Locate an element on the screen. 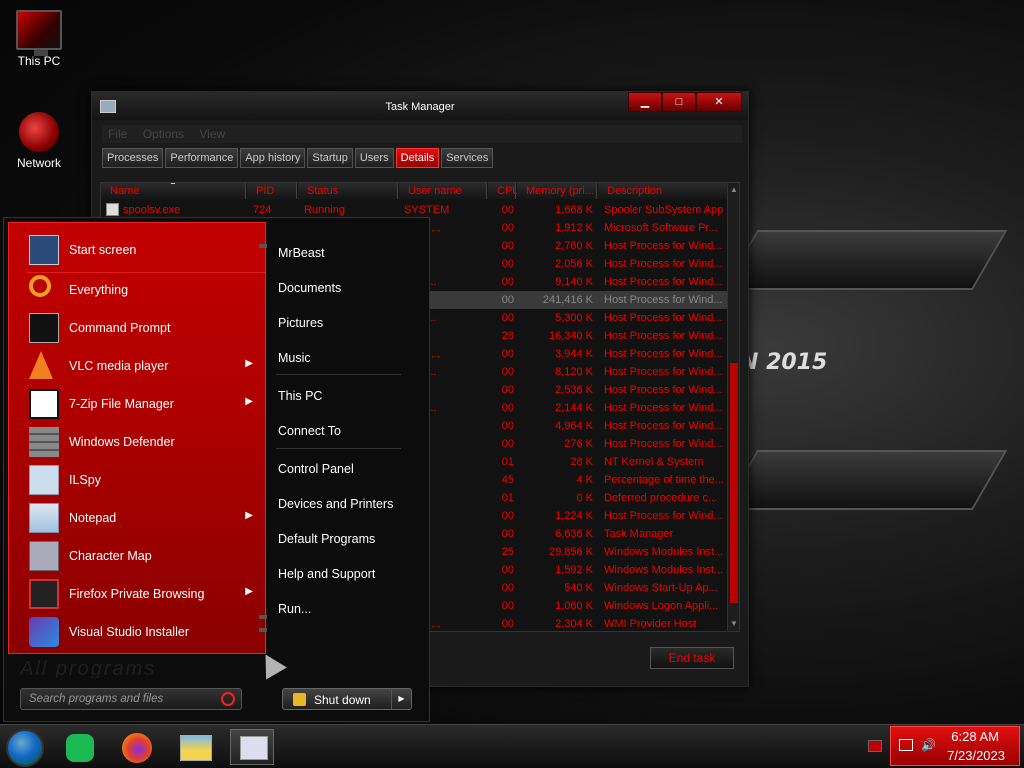 This screenshot has height=768, width=1024. search-input: Search programs and files is located at coordinates (131, 699).